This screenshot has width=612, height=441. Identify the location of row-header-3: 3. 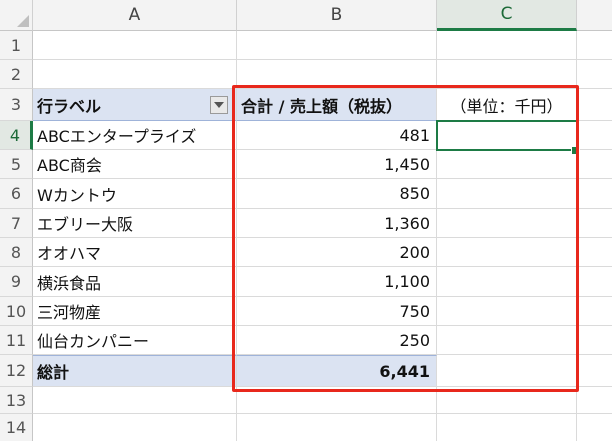
(16, 105).